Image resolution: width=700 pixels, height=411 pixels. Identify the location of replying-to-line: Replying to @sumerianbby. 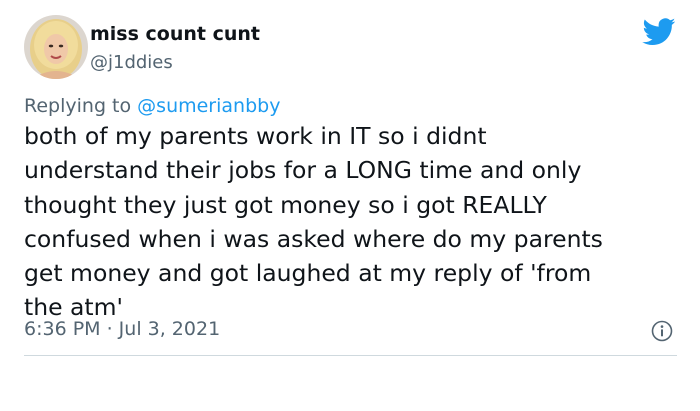
(152, 106).